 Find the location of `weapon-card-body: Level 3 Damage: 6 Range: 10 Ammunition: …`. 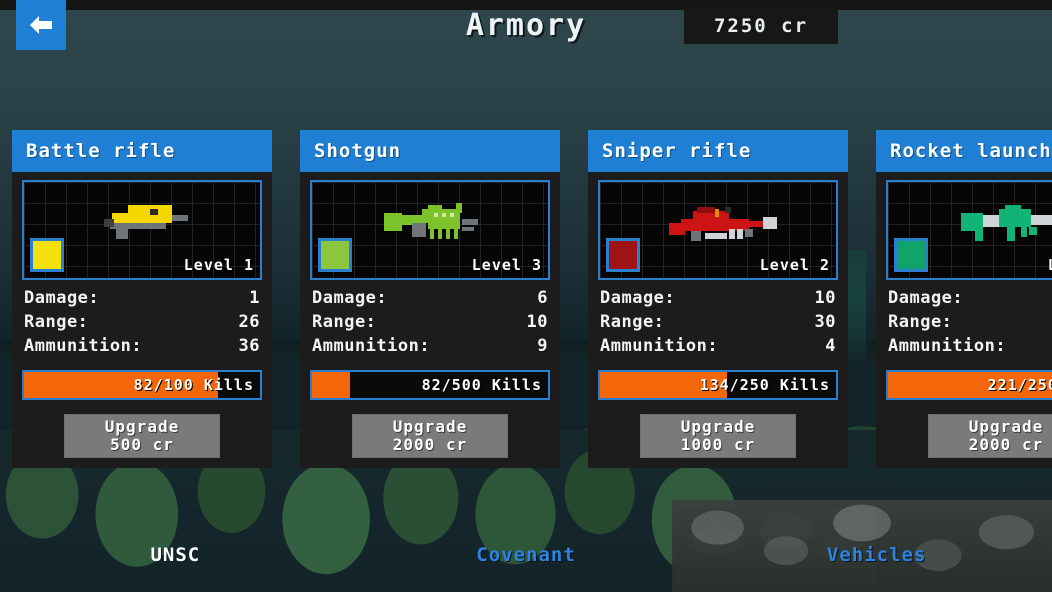

weapon-card-body: Level 3 Damage: 6 Range: 10 Ammunition: … is located at coordinates (430, 320).